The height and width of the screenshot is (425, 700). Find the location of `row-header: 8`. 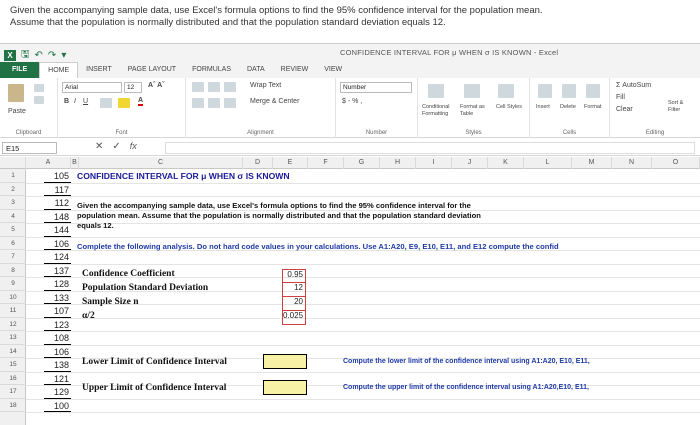

row-header: 8 is located at coordinates (13, 270).